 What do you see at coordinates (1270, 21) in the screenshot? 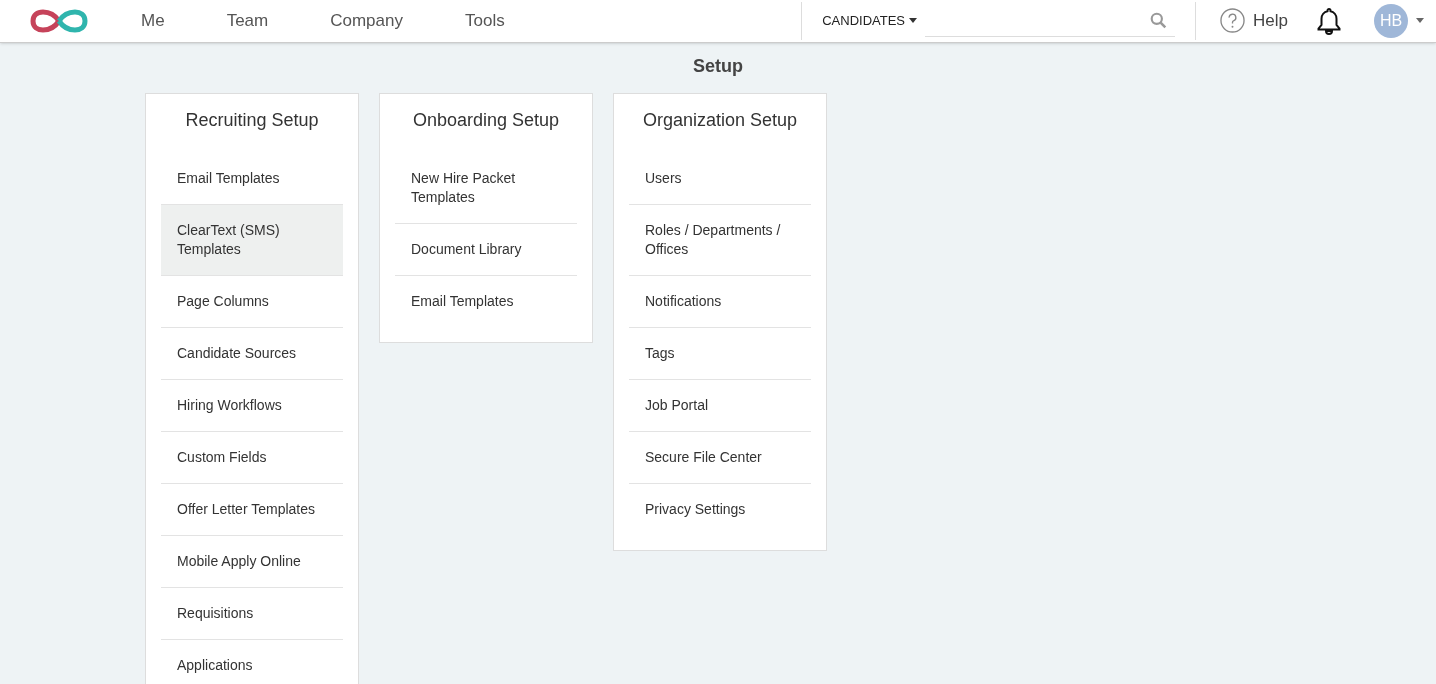
I see `help-label: Help` at bounding box center [1270, 21].